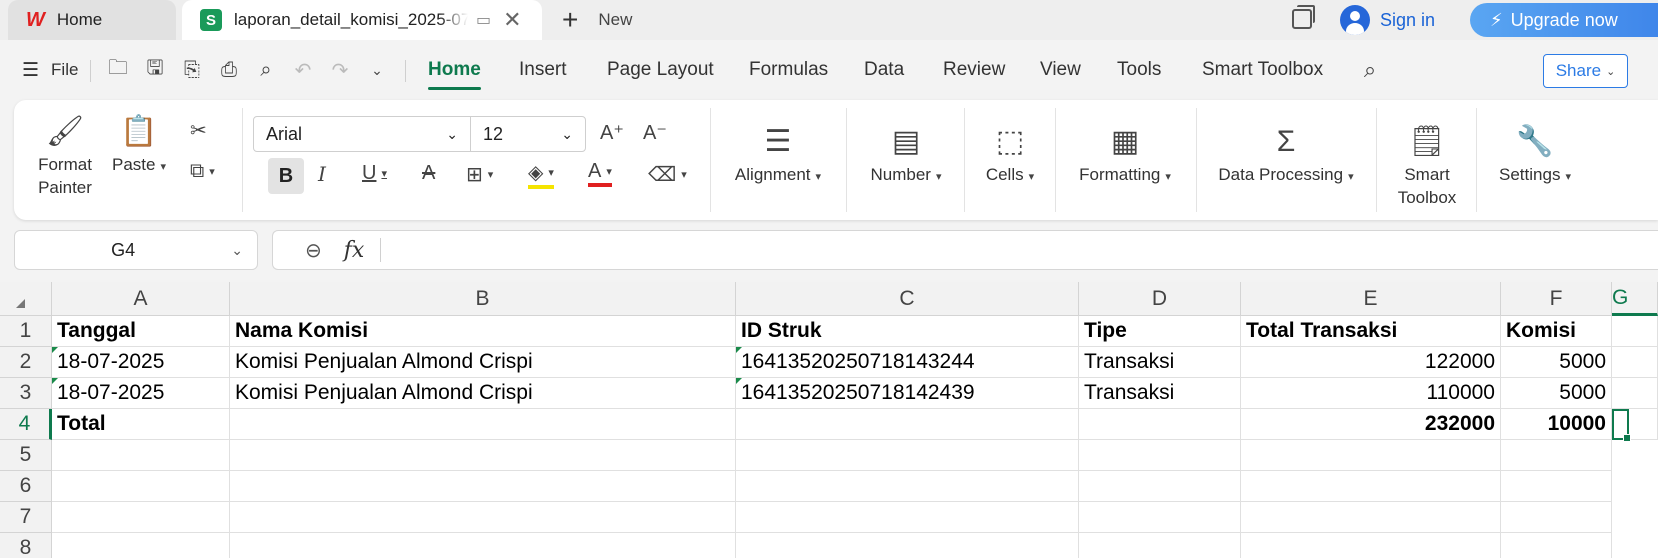  Describe the element at coordinates (1303, 17) in the screenshot. I see `window-restore-icon` at that location.